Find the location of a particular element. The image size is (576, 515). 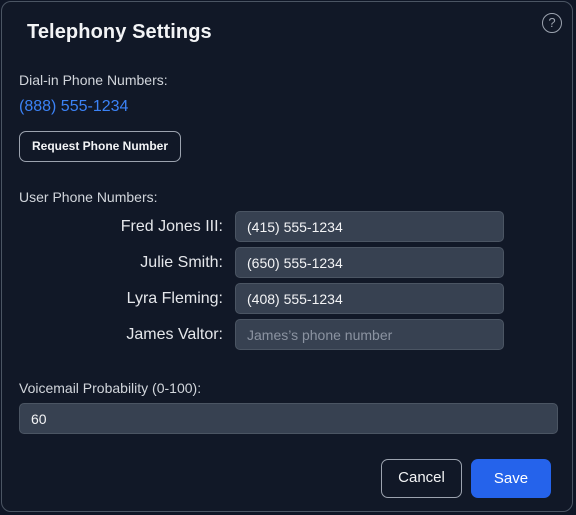

request-phone-number-button: Request Phone Number is located at coordinates (100, 146).